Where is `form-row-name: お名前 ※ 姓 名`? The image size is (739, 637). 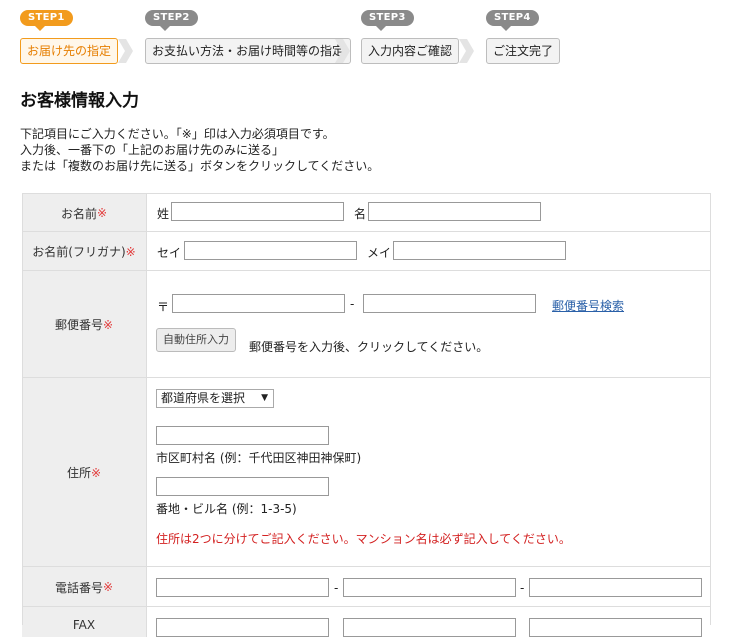 form-row-name: お名前 ※ 姓 名 is located at coordinates (366, 212).